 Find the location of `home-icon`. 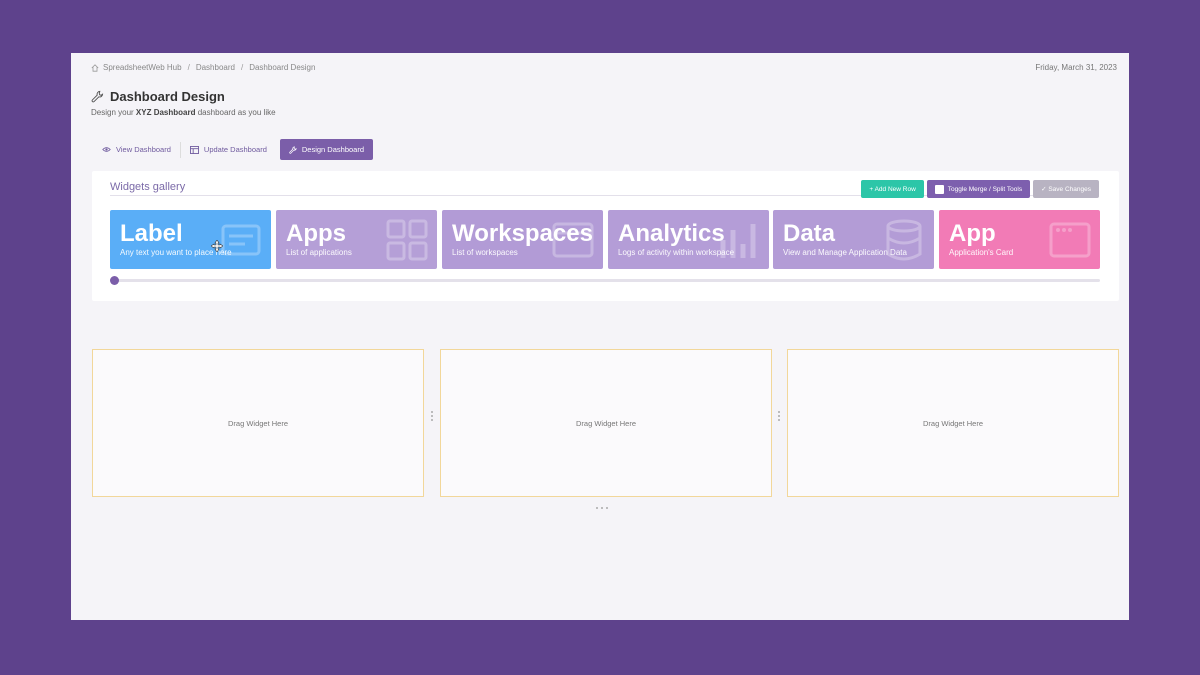

home-icon is located at coordinates (95, 67).